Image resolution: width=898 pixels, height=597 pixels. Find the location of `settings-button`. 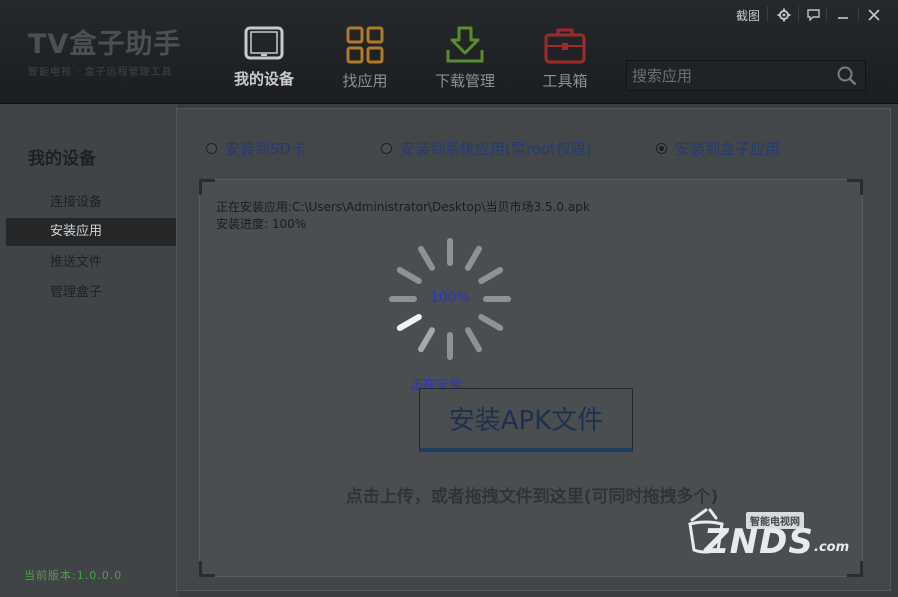

settings-button is located at coordinates (784, 15).